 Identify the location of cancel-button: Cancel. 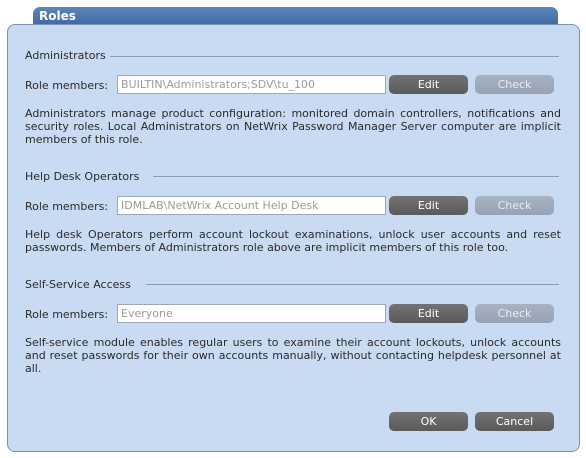
(514, 421).